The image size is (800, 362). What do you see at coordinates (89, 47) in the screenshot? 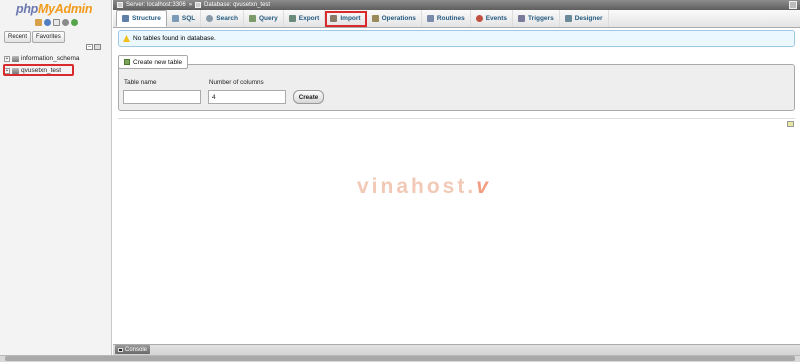
I see `collapse-all-icon: –` at bounding box center [89, 47].